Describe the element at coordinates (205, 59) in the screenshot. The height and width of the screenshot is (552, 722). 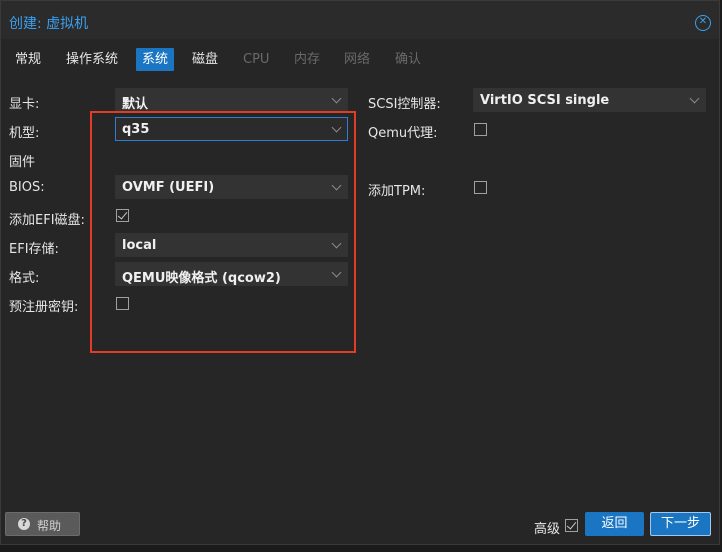
I see `tab-disks: 磁盘` at that location.